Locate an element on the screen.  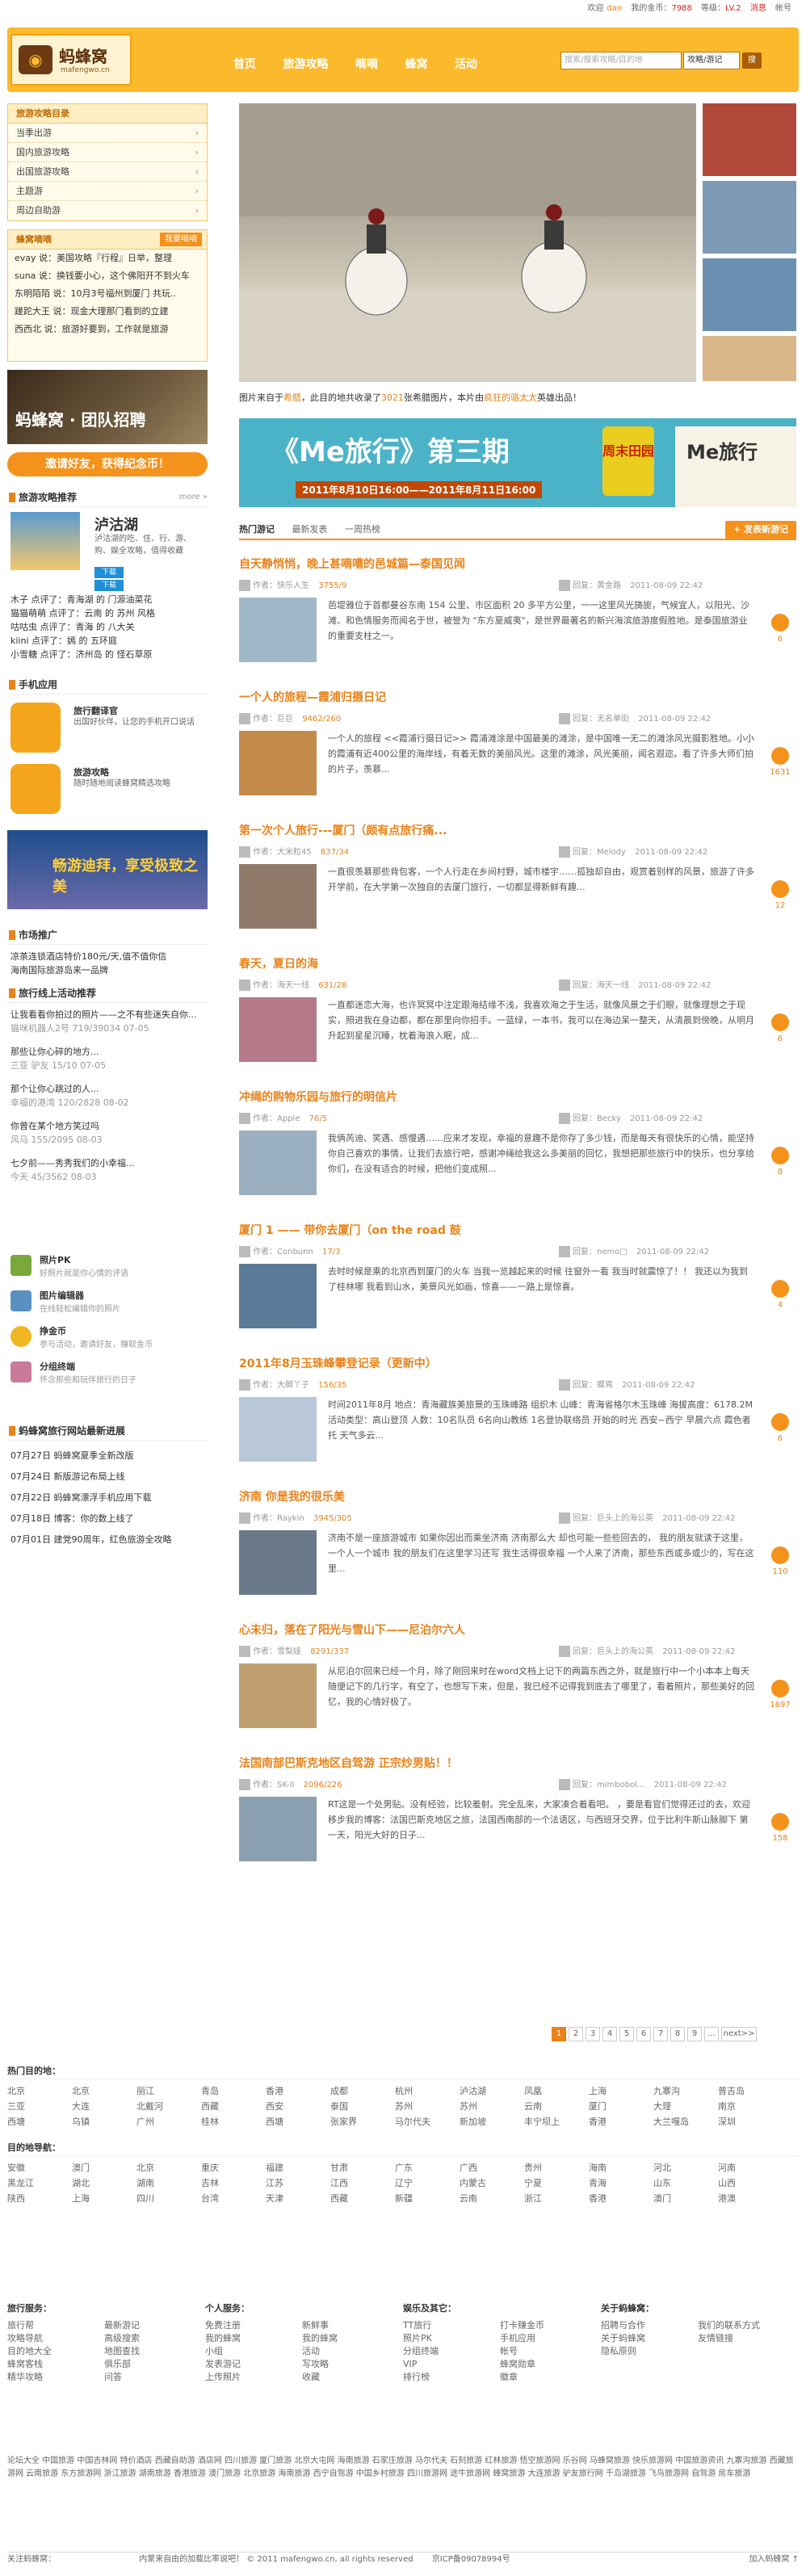
guide-item: 国内旅游攻略 is located at coordinates (108, 152).